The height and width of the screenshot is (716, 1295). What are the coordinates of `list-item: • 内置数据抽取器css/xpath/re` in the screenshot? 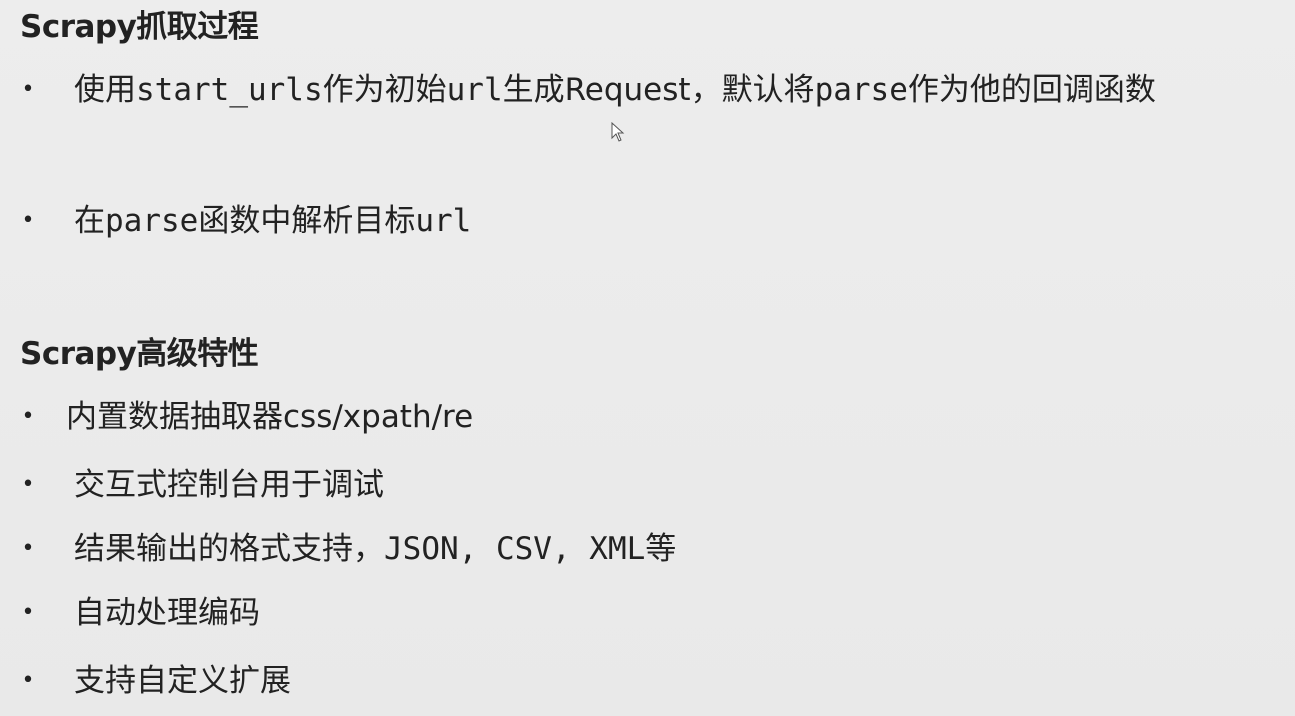 It's located at (647, 417).